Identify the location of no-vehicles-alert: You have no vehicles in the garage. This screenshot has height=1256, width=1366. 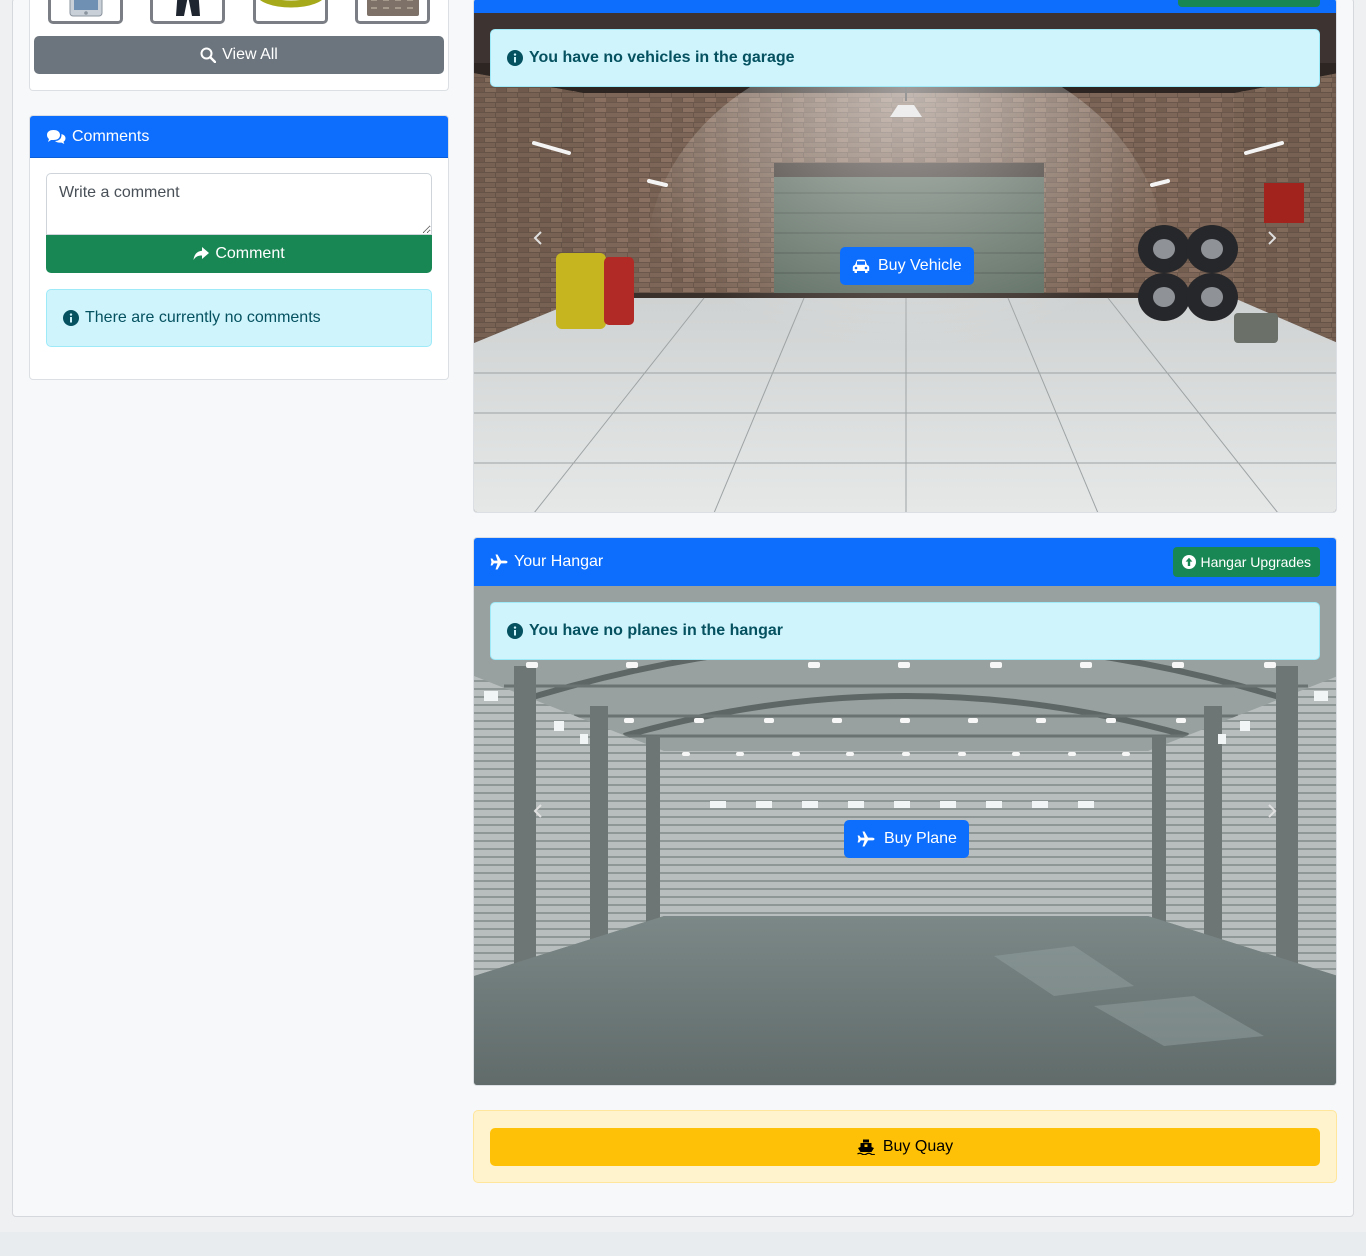
(905, 58).